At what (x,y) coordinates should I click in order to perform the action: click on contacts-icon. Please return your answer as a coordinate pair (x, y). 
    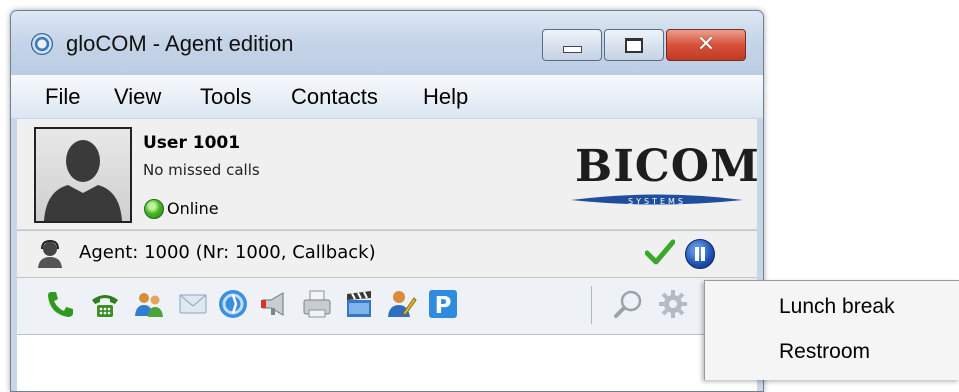
    Looking at the image, I should click on (149, 304).